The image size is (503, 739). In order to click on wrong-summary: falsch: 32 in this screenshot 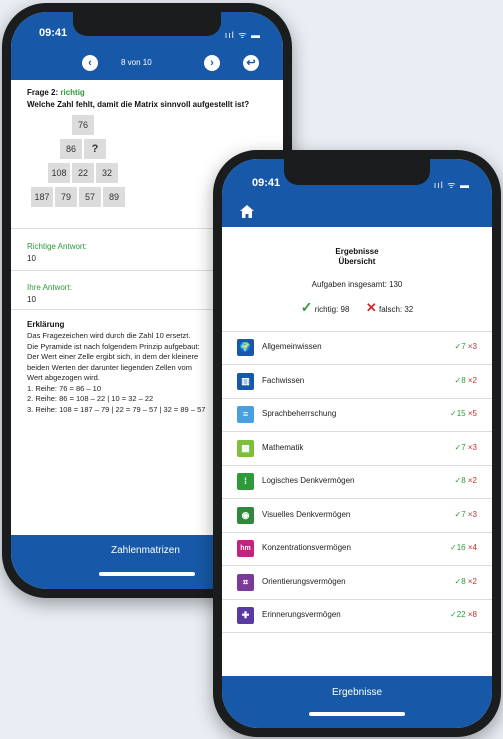, I will do `click(396, 309)`.